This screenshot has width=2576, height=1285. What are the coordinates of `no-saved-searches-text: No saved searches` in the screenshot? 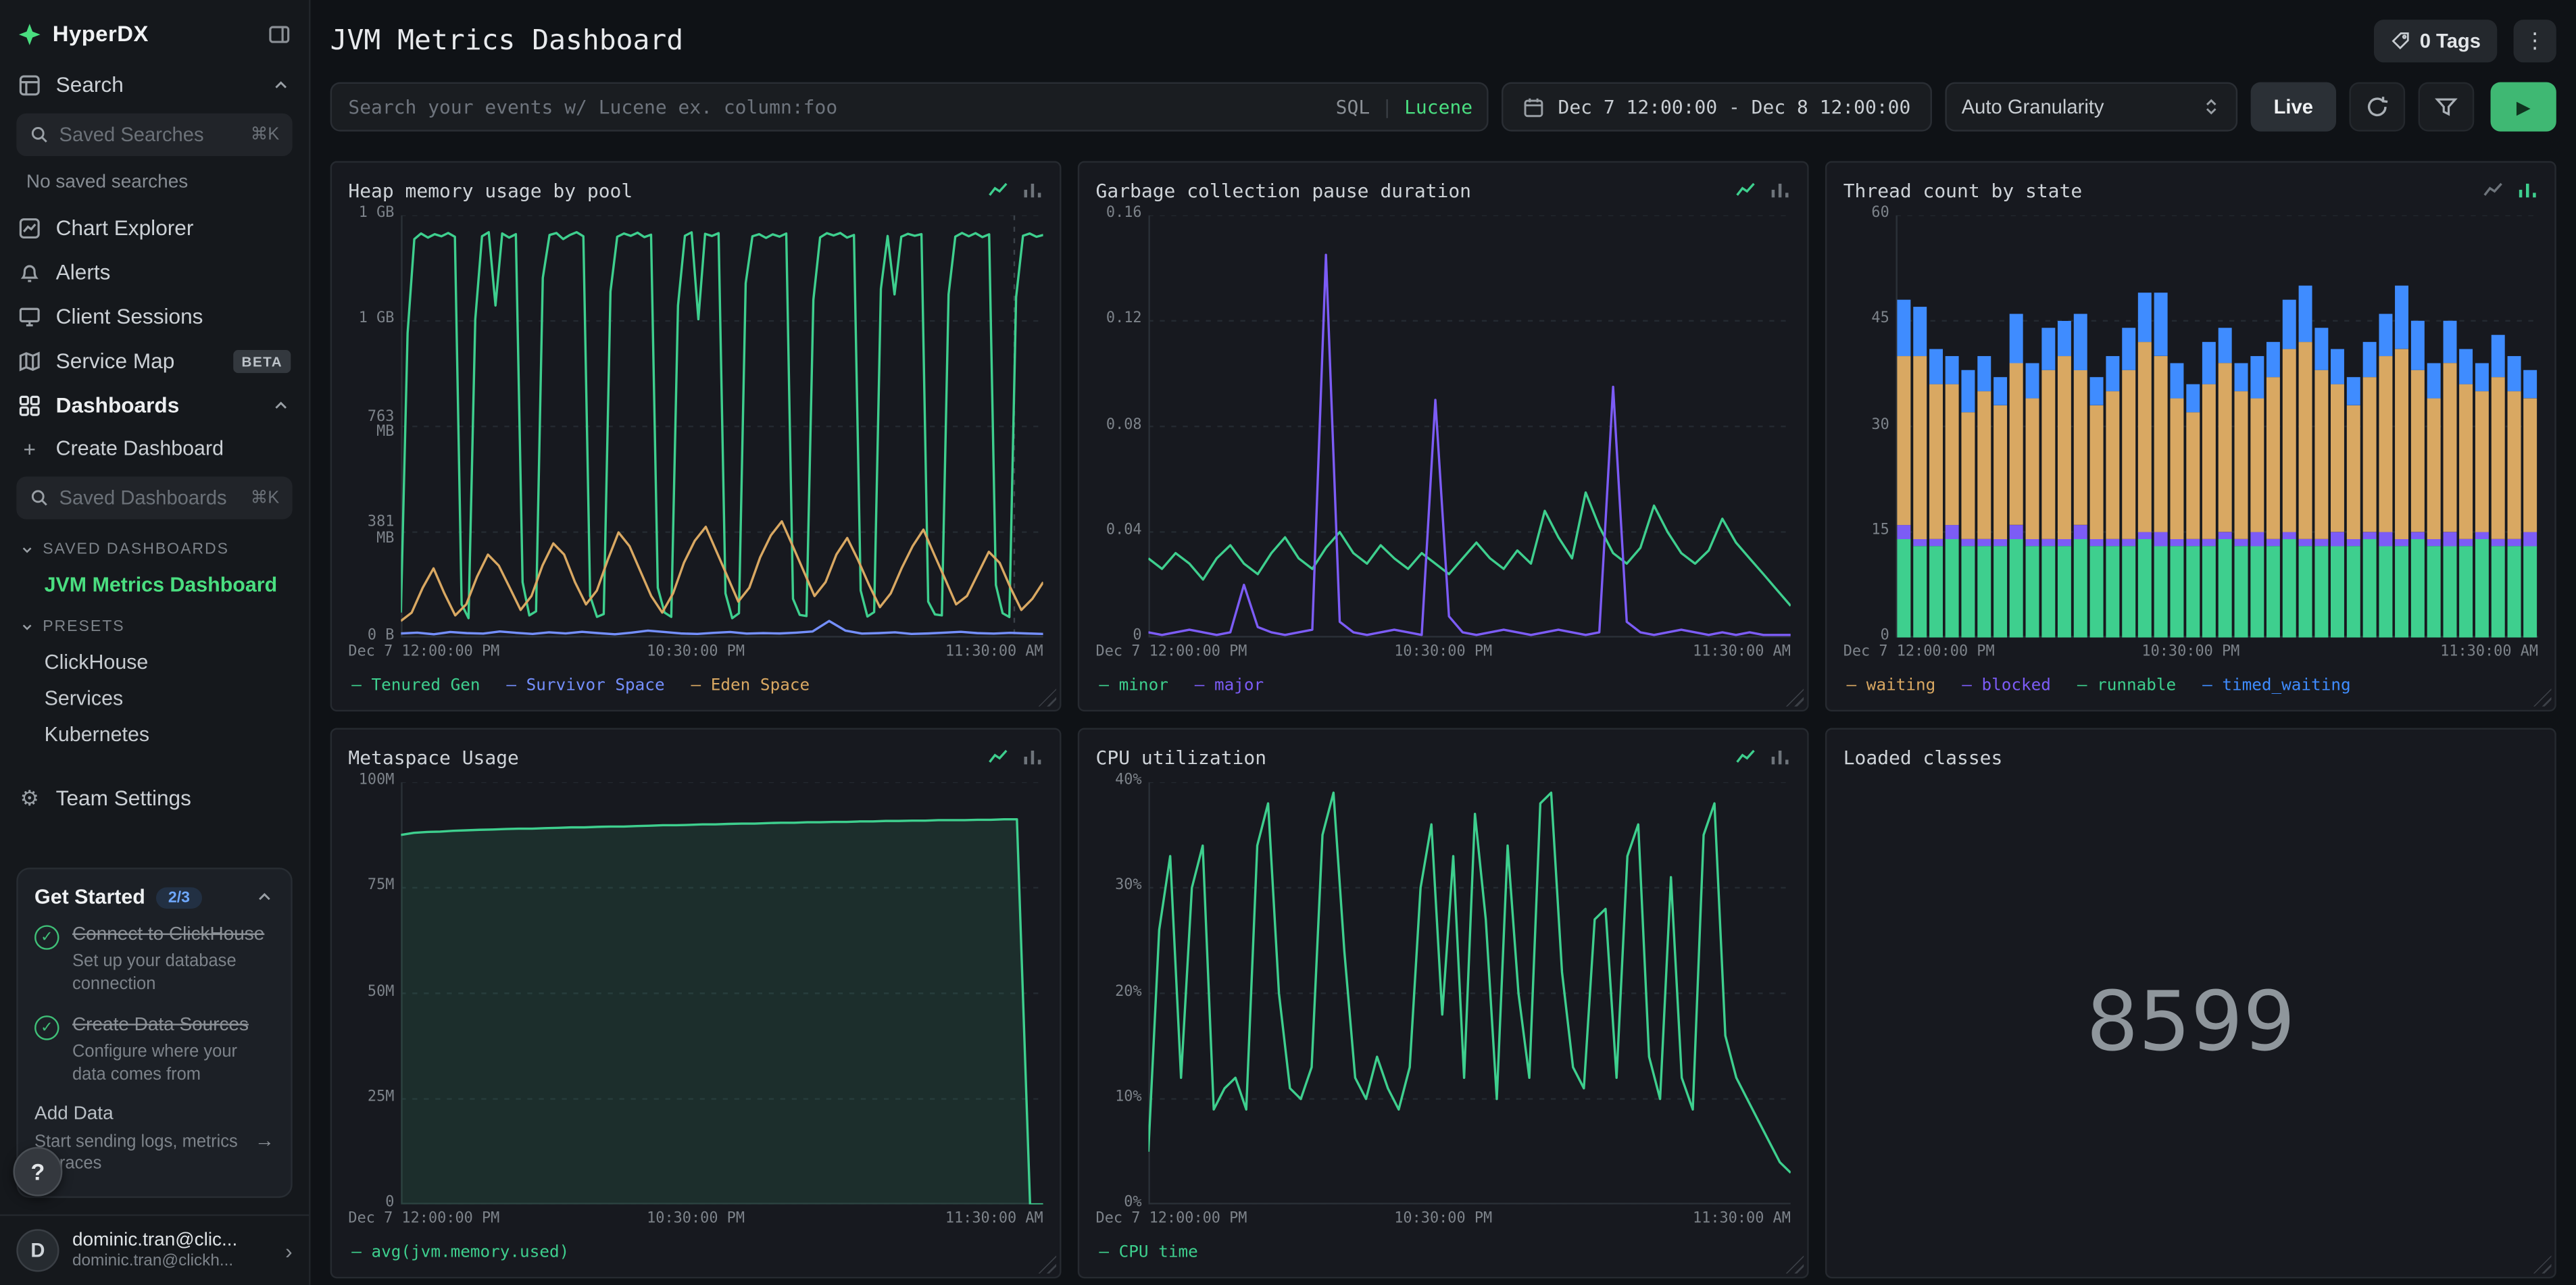 It's located at (108, 182).